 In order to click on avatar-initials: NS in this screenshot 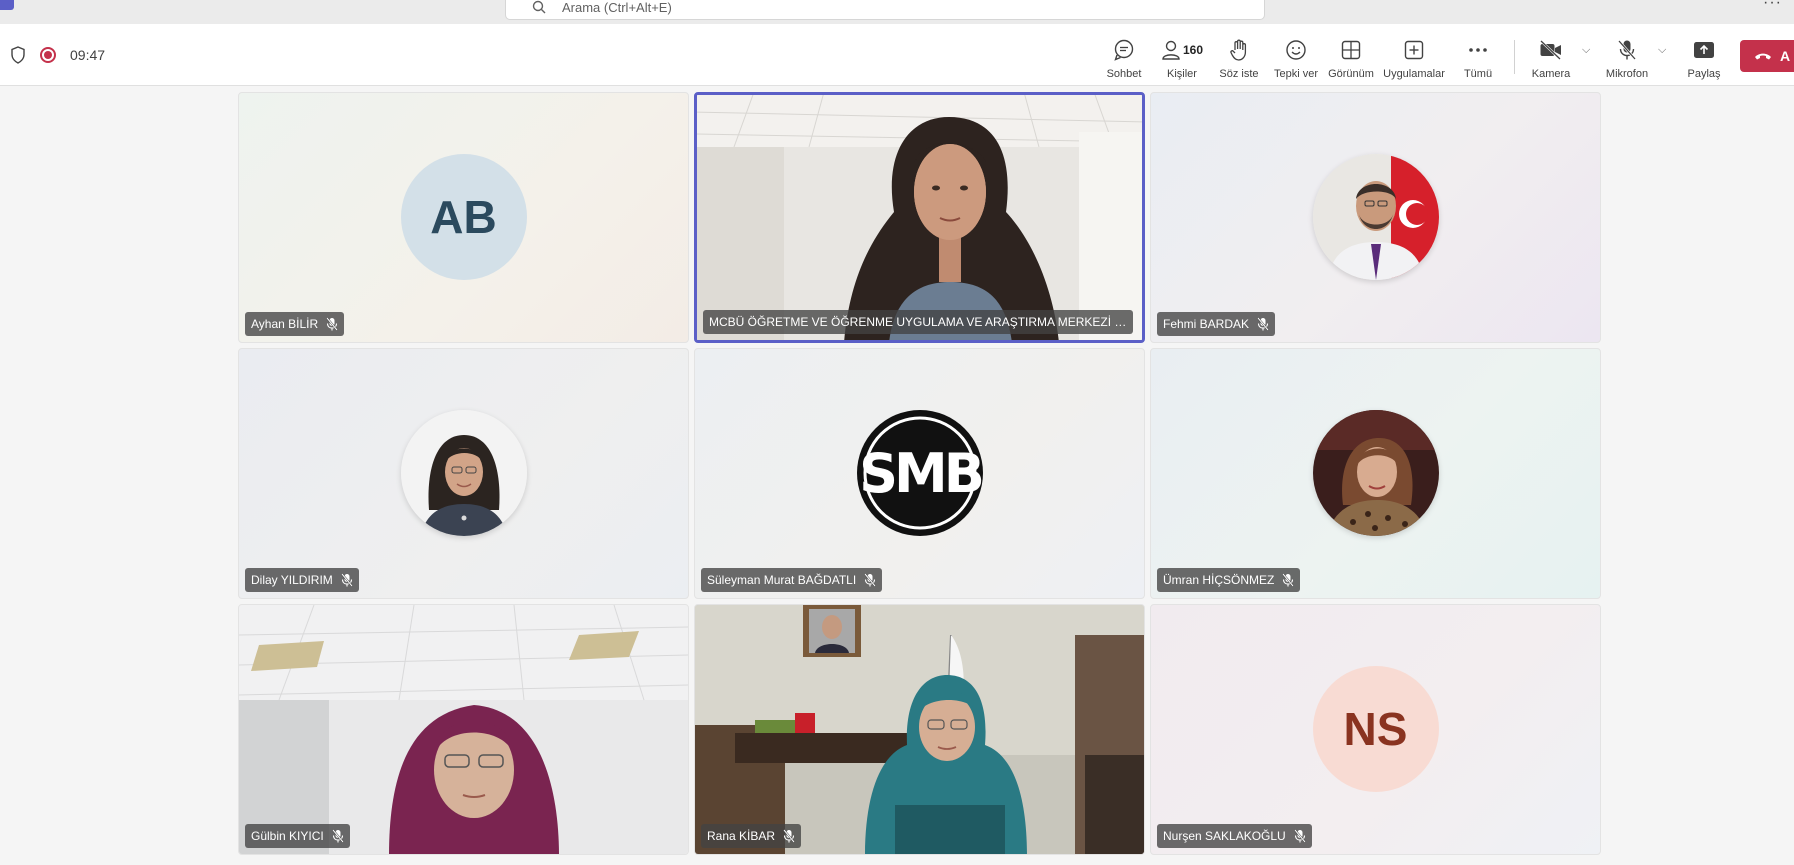, I will do `click(1375, 728)`.